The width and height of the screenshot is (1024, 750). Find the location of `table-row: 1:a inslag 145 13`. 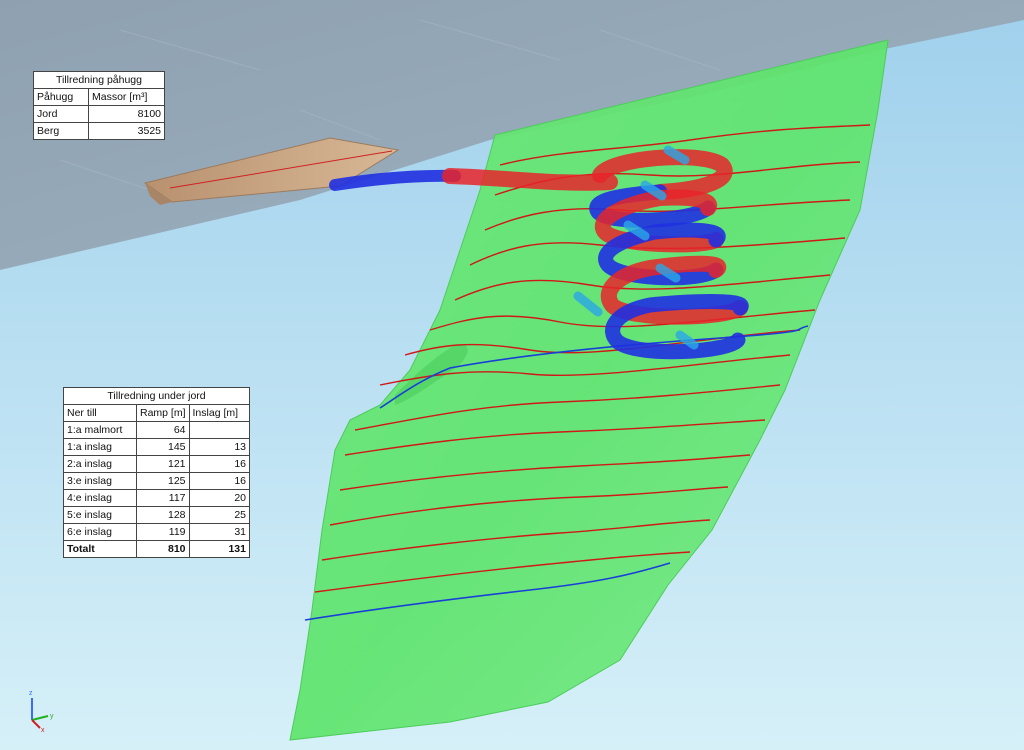

table-row: 1:a inslag 145 13 is located at coordinates (157, 447).